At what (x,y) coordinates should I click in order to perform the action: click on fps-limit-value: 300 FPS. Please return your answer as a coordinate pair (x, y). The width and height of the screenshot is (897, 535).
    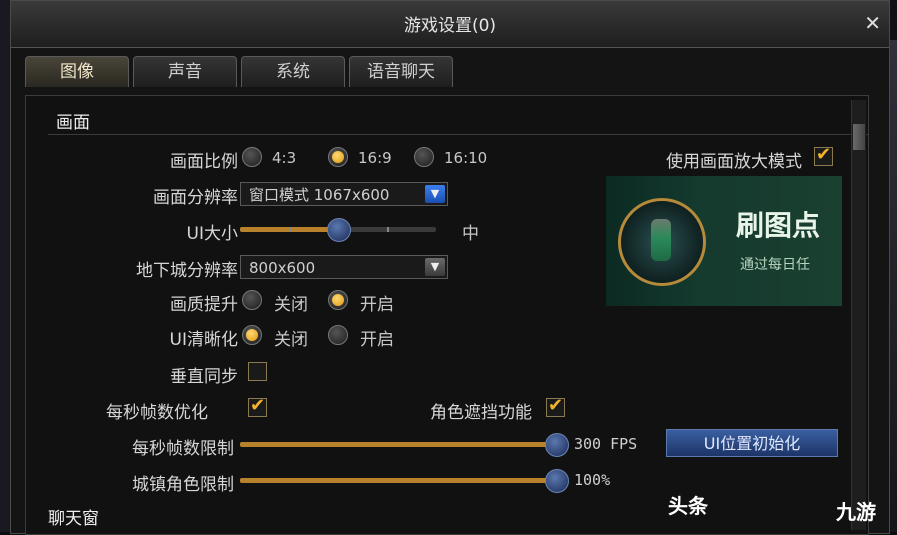
    Looking at the image, I should click on (606, 444).